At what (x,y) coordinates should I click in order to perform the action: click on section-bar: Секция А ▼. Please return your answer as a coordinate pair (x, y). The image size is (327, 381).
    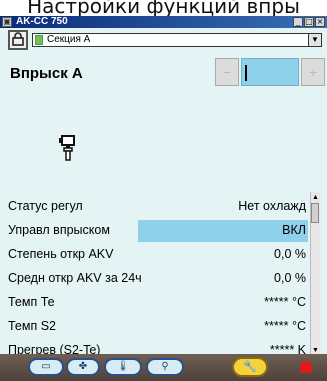
    Looking at the image, I should click on (163, 40).